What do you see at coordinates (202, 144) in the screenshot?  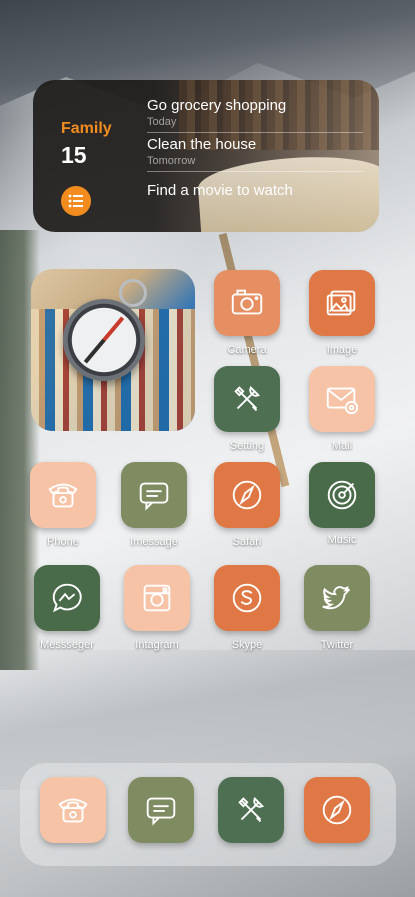 I see `reminder-title: Clean the house` at bounding box center [202, 144].